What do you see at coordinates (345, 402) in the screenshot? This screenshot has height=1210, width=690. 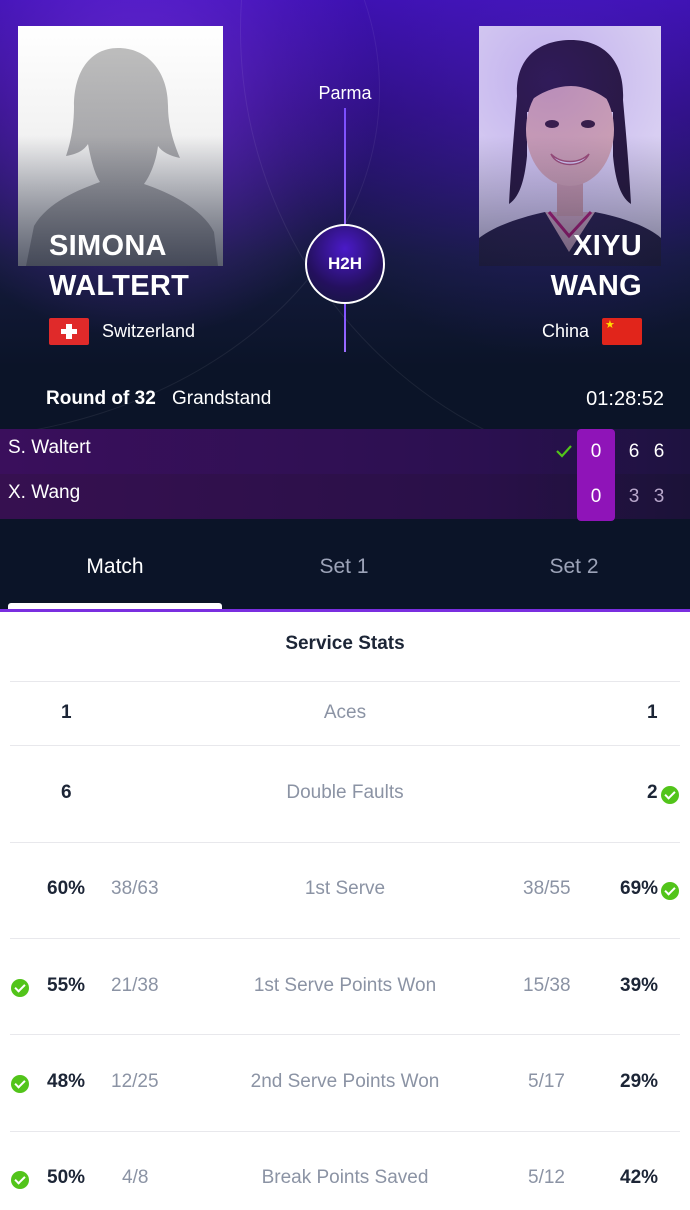 I see `match-info-row: Round of 32 Grandstand 01:28:52` at bounding box center [345, 402].